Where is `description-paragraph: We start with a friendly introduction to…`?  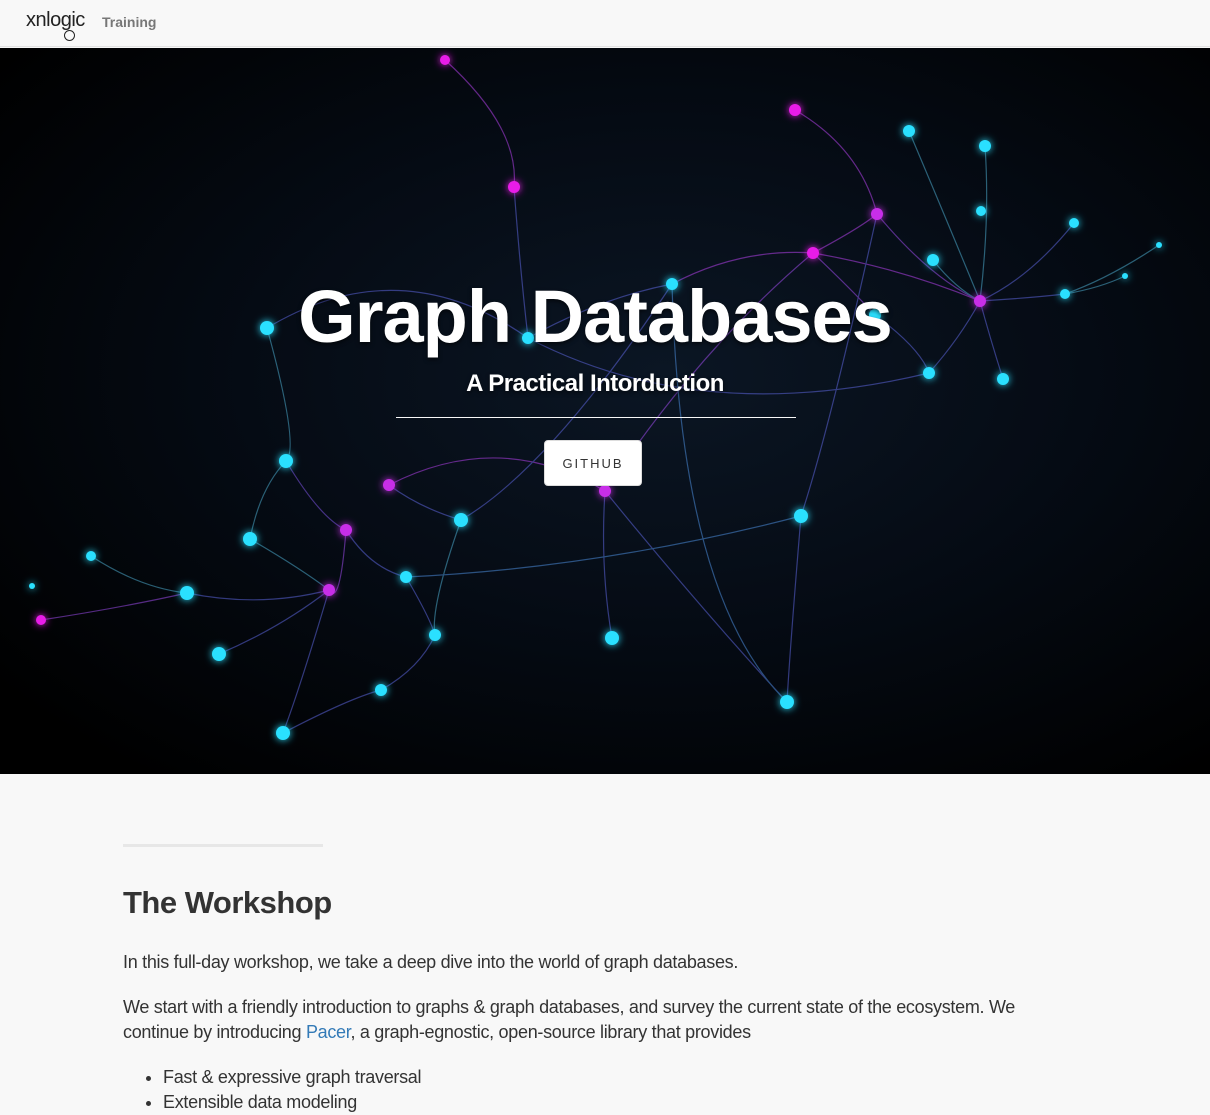 description-paragraph: We start with a friendly introduction to… is located at coordinates (593, 1020).